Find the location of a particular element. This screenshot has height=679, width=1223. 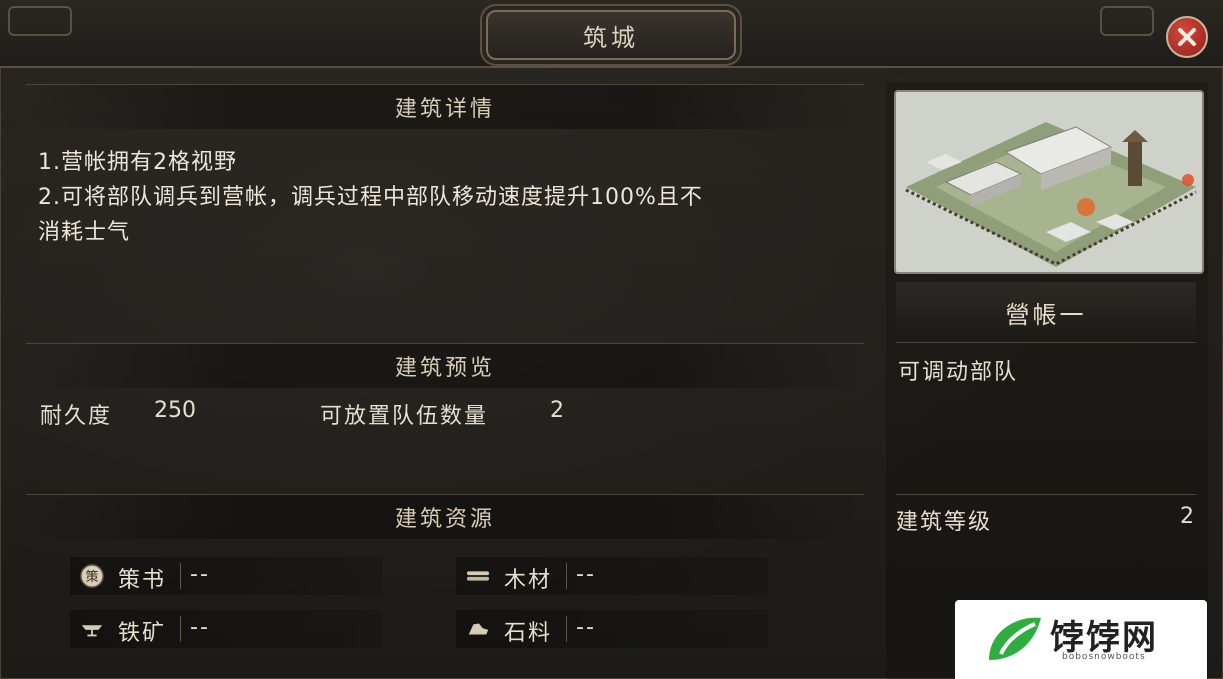

iron-ore-icon is located at coordinates (92, 629).